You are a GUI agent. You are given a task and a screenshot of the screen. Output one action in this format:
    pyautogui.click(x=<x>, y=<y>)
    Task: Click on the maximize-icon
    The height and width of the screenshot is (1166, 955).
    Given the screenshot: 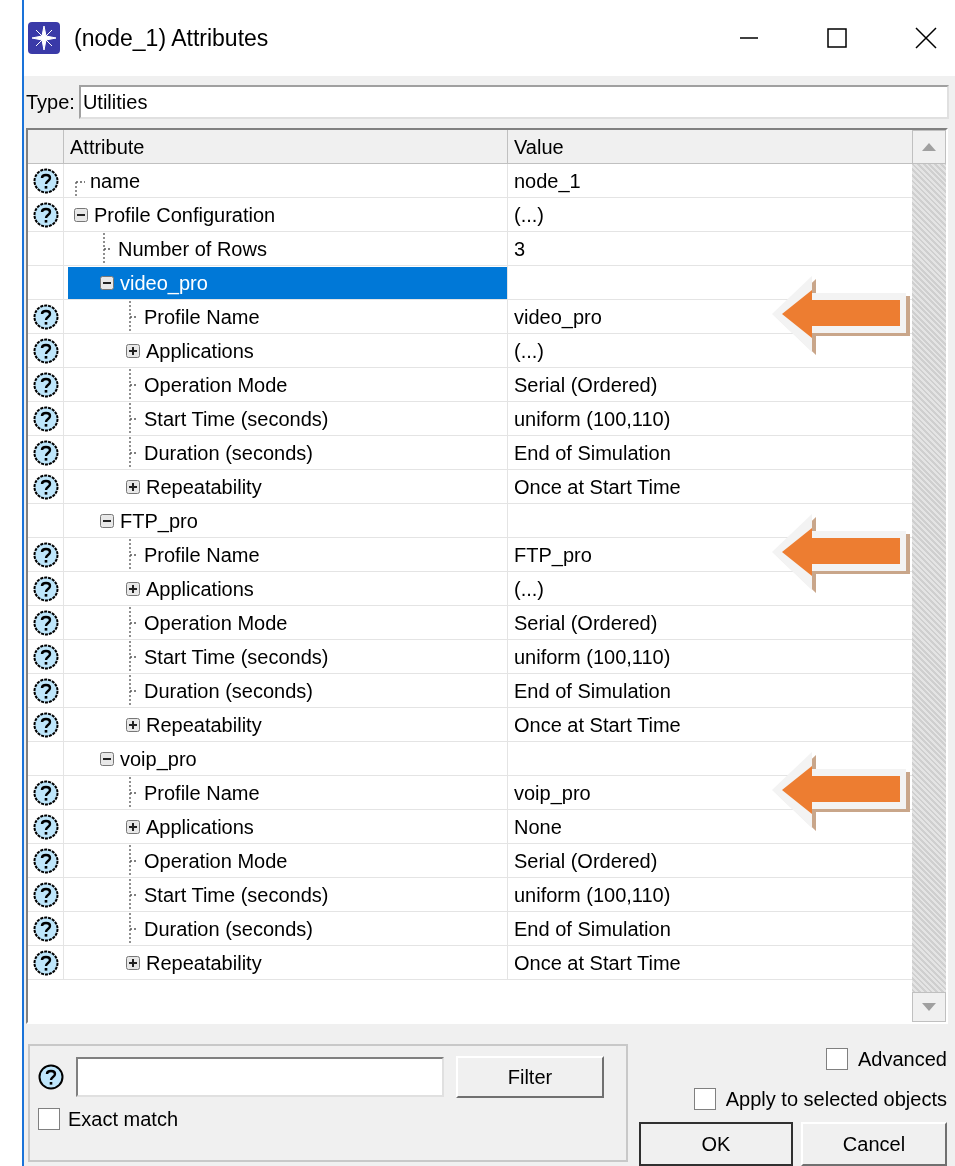 What is the action you would take?
    pyautogui.click(x=837, y=38)
    